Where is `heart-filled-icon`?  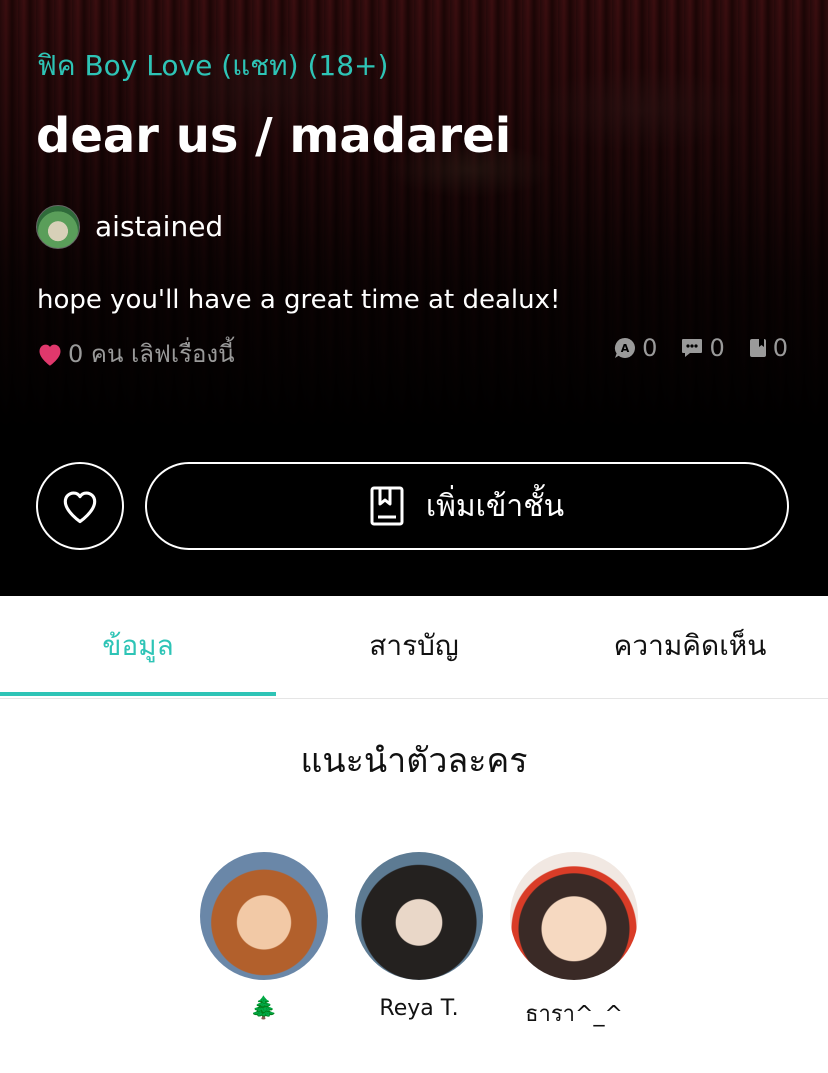 heart-filled-icon is located at coordinates (50, 355).